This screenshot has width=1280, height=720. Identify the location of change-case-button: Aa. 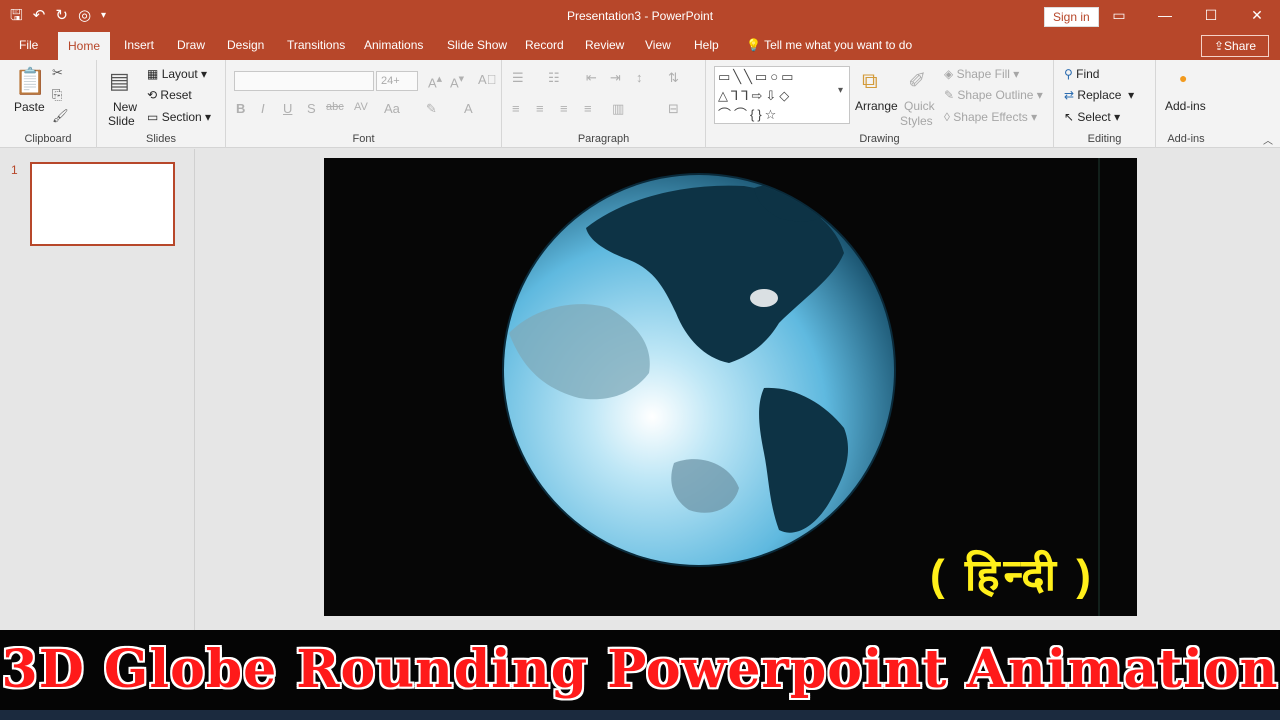
(392, 108).